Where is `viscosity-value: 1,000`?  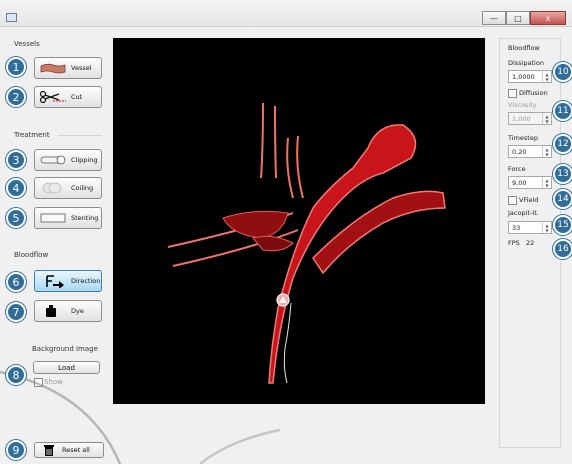 viscosity-value: 1,000 is located at coordinates (521, 118).